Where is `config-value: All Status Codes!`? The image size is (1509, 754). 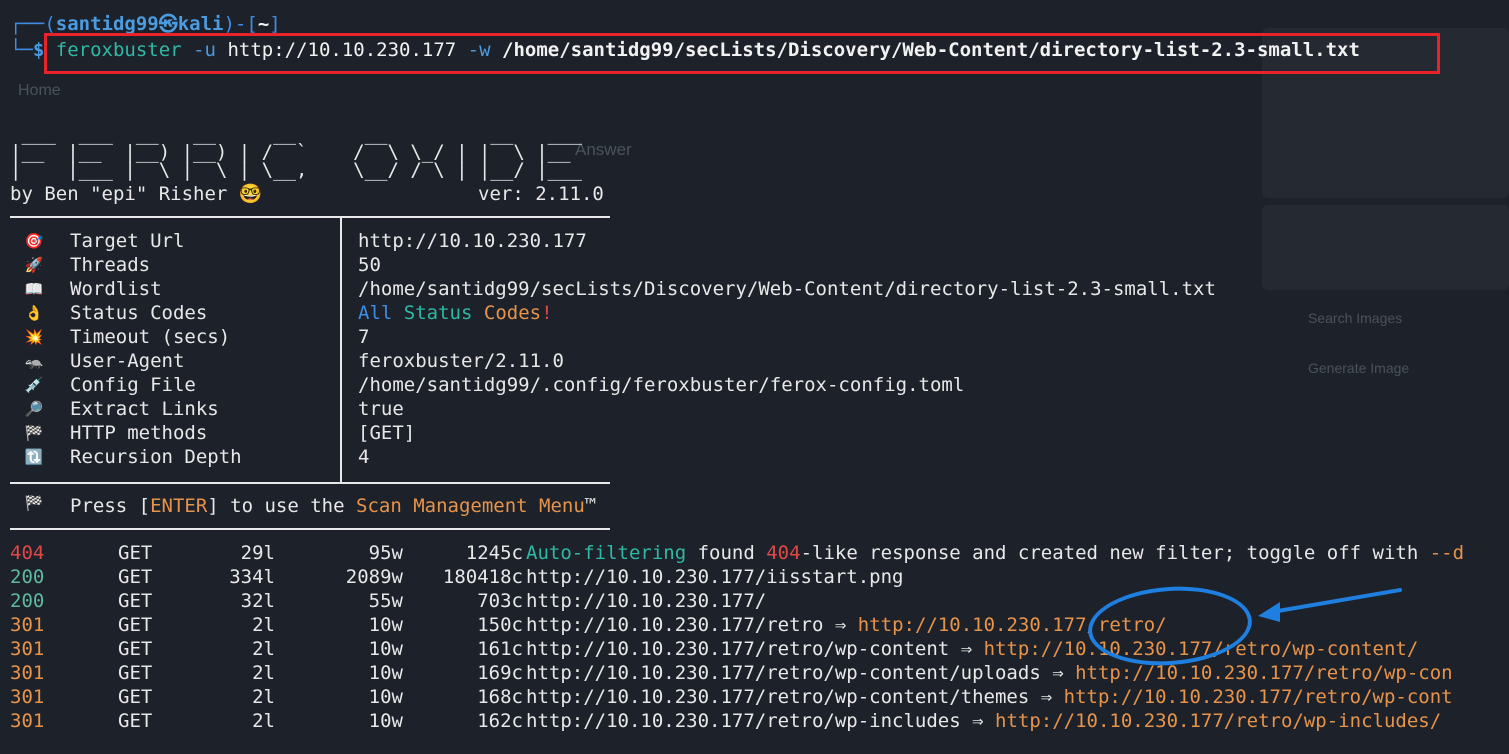
config-value: All Status Codes! is located at coordinates (455, 313).